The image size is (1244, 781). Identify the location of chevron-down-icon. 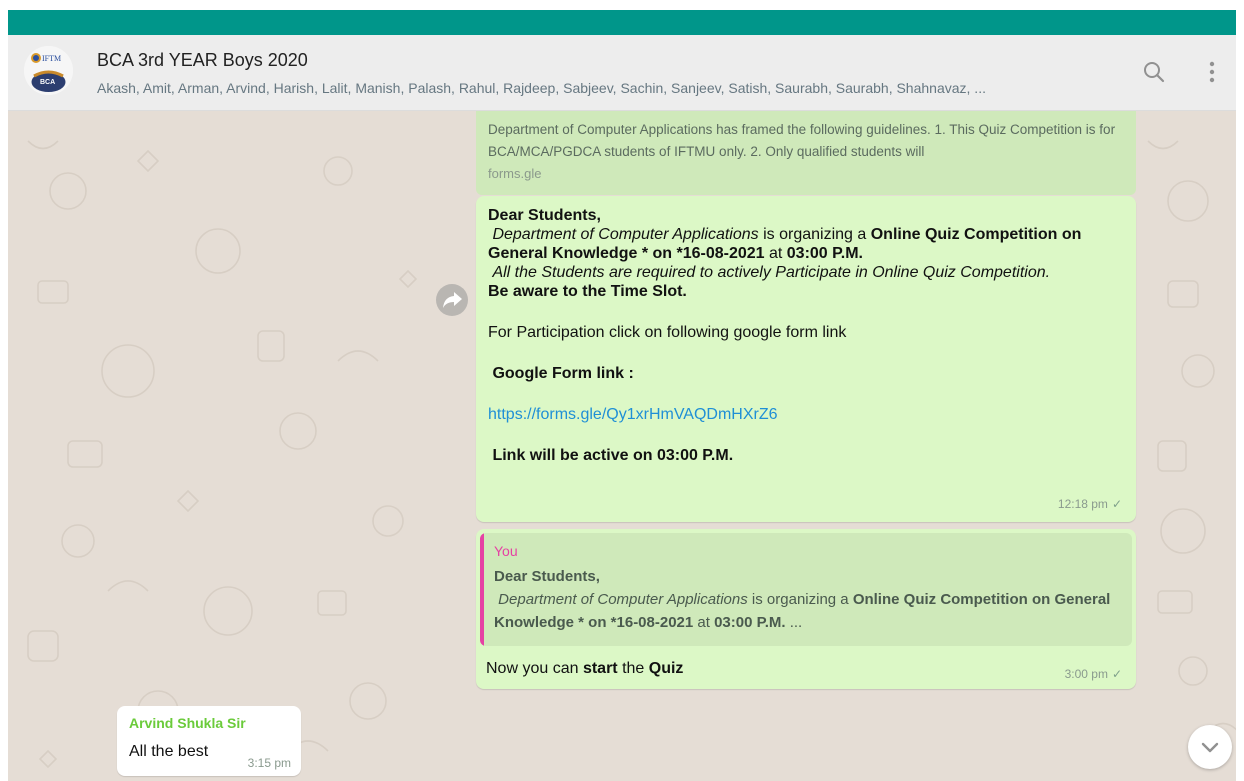
(1210, 747).